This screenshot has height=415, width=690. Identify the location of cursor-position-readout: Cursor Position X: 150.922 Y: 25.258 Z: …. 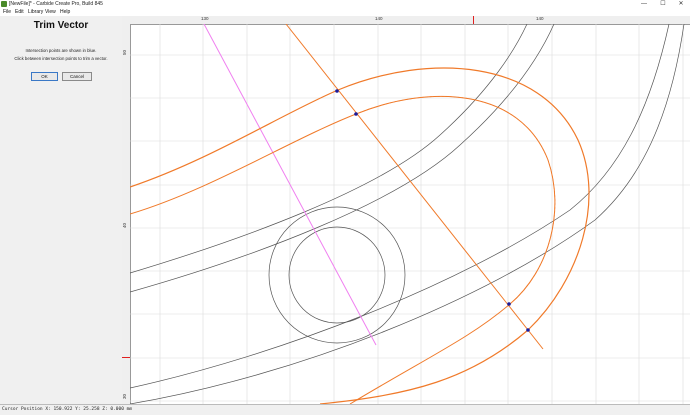
(67, 409).